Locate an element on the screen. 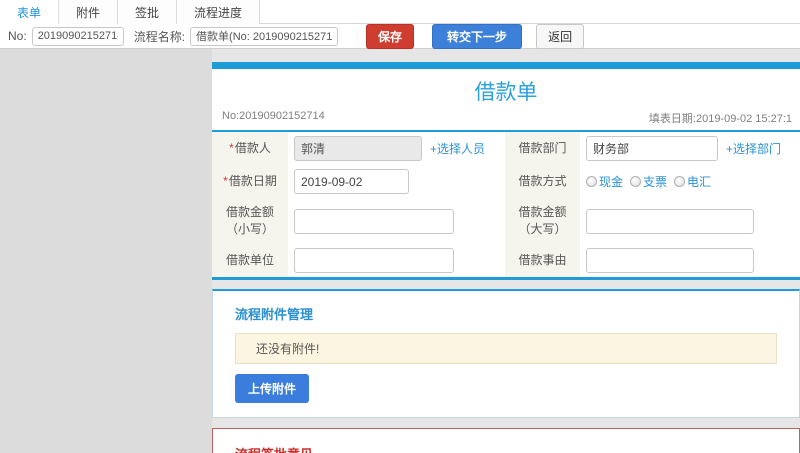 The image size is (800, 453). radio-wire: 电汇 is located at coordinates (692, 181).